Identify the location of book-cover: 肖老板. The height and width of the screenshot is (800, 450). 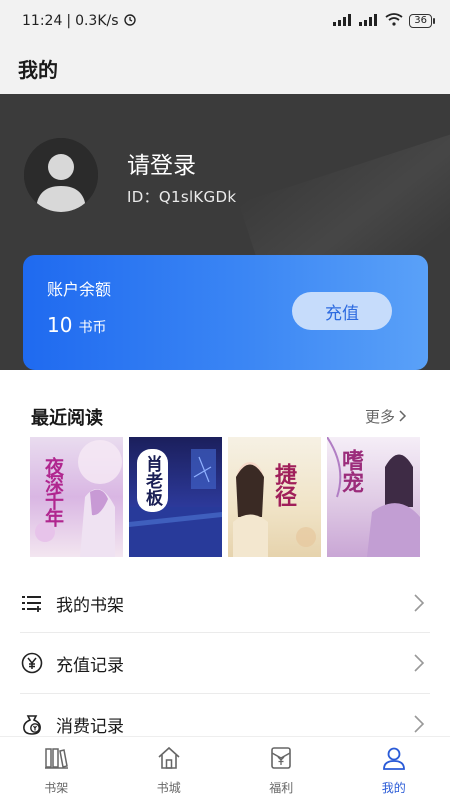
(175, 497).